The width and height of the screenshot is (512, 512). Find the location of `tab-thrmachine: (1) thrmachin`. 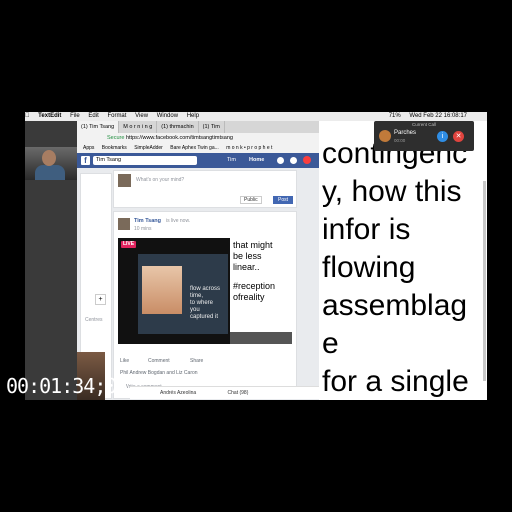

tab-thrmachine: (1) thrmachin is located at coordinates (178, 127).